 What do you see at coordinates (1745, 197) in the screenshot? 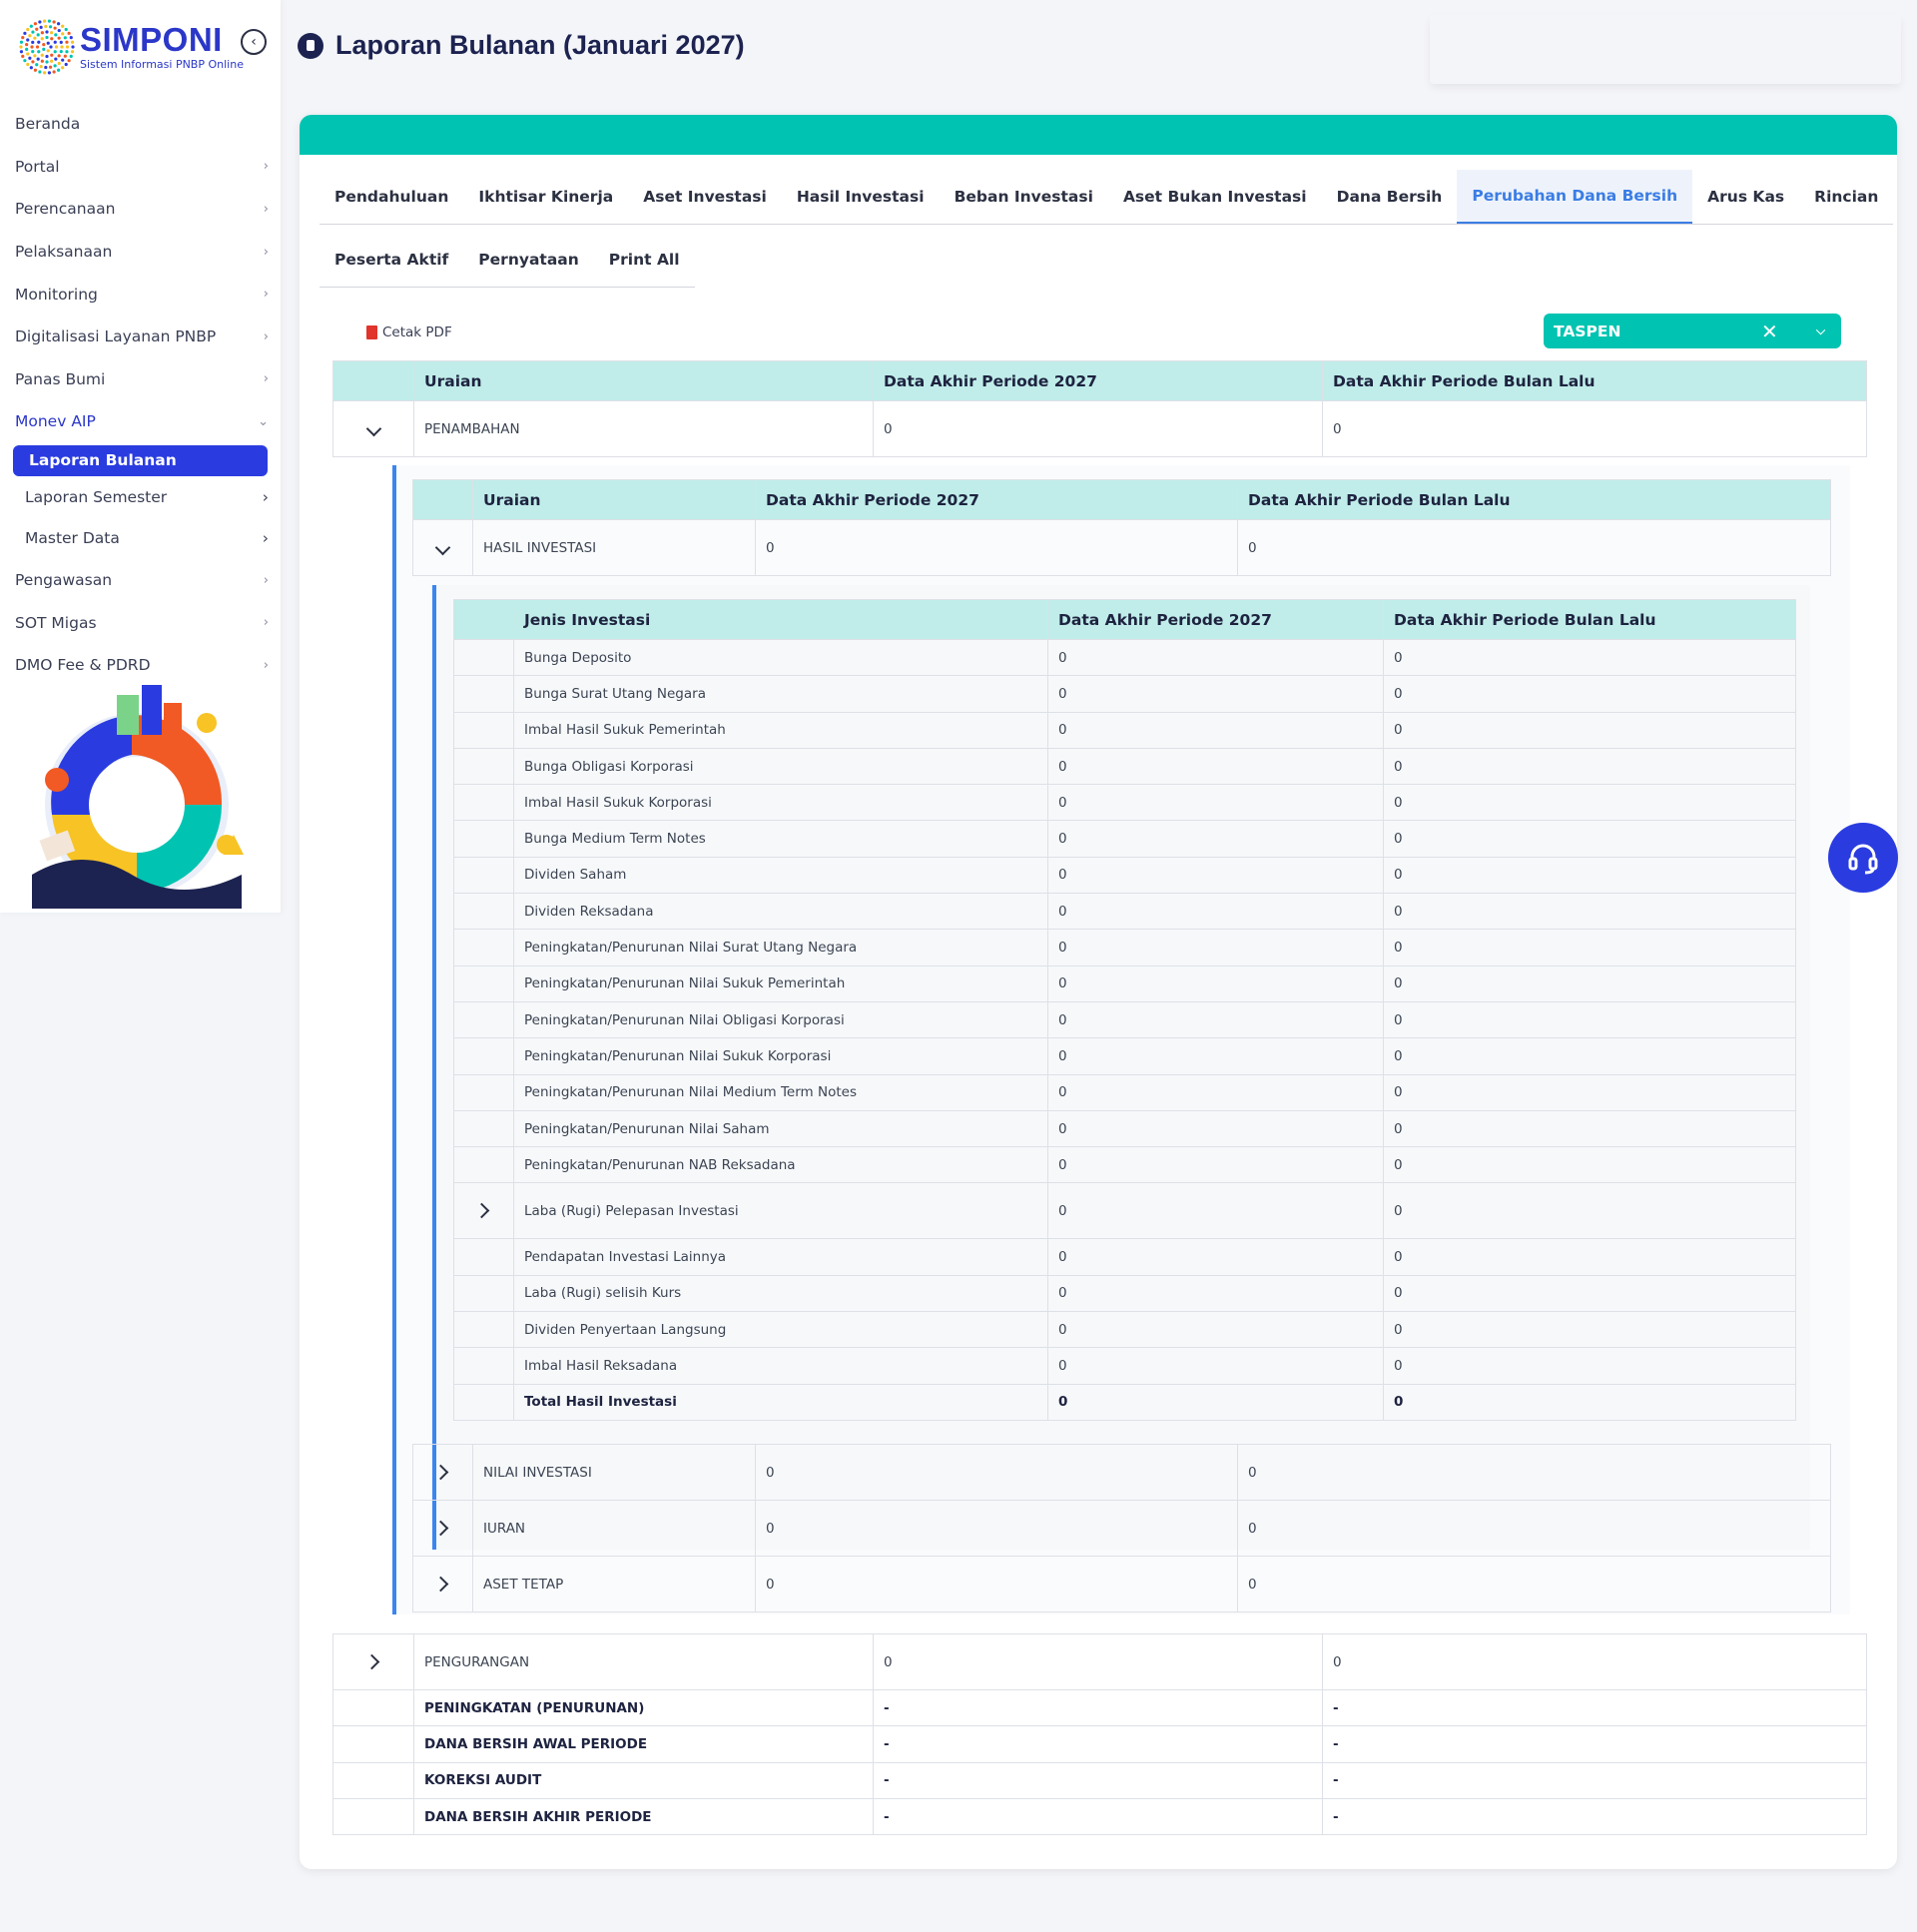
I see `tab: Arus Kas` at bounding box center [1745, 197].